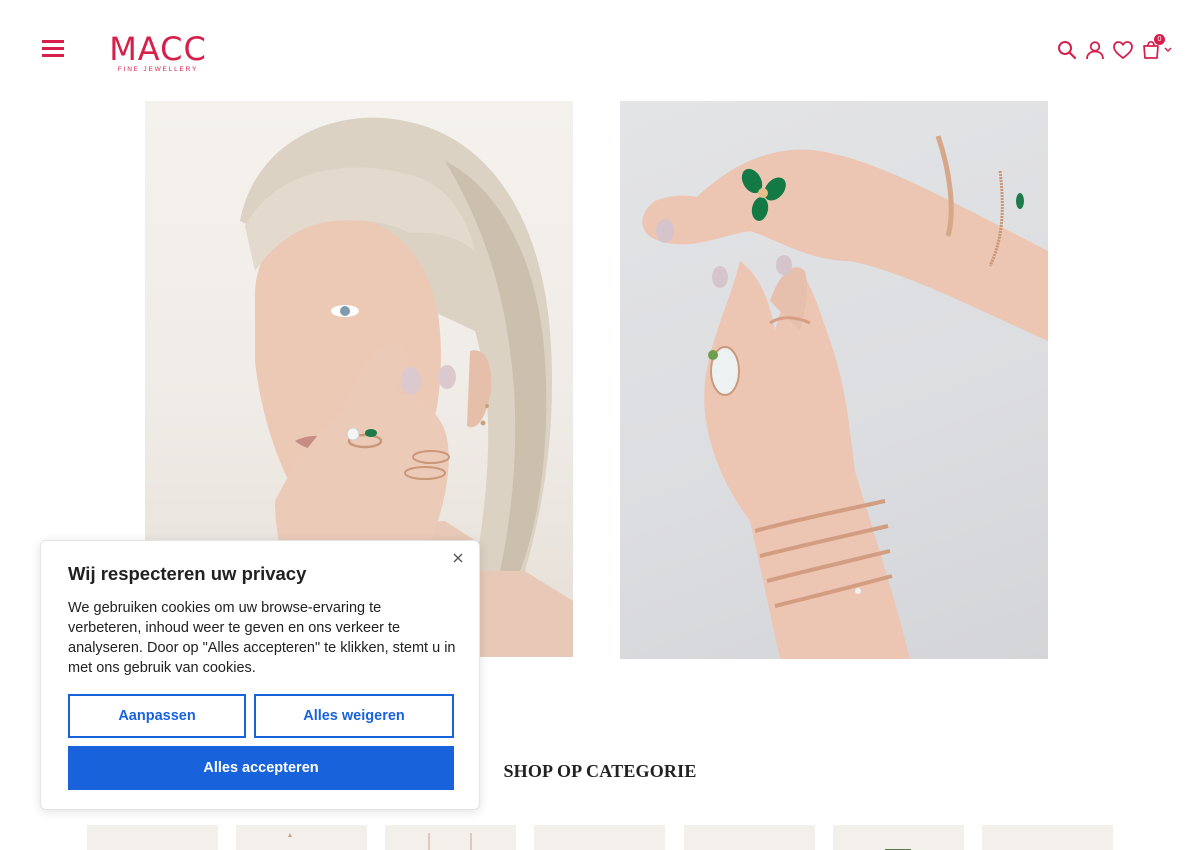  Describe the element at coordinates (1159, 39) in the screenshot. I see `cart-count-badge: 0` at that location.